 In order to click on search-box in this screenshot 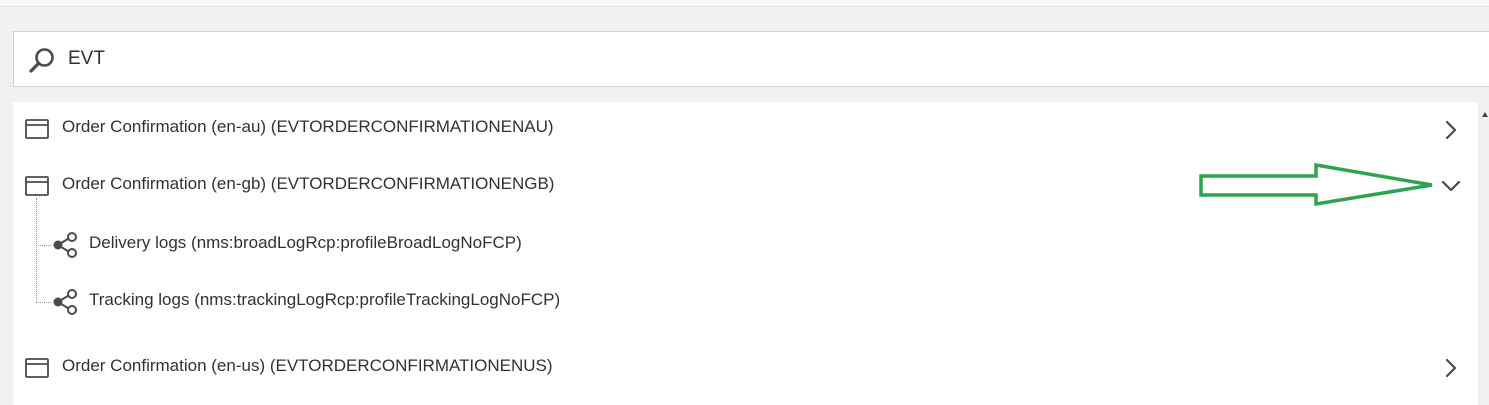, I will do `click(751, 59)`.